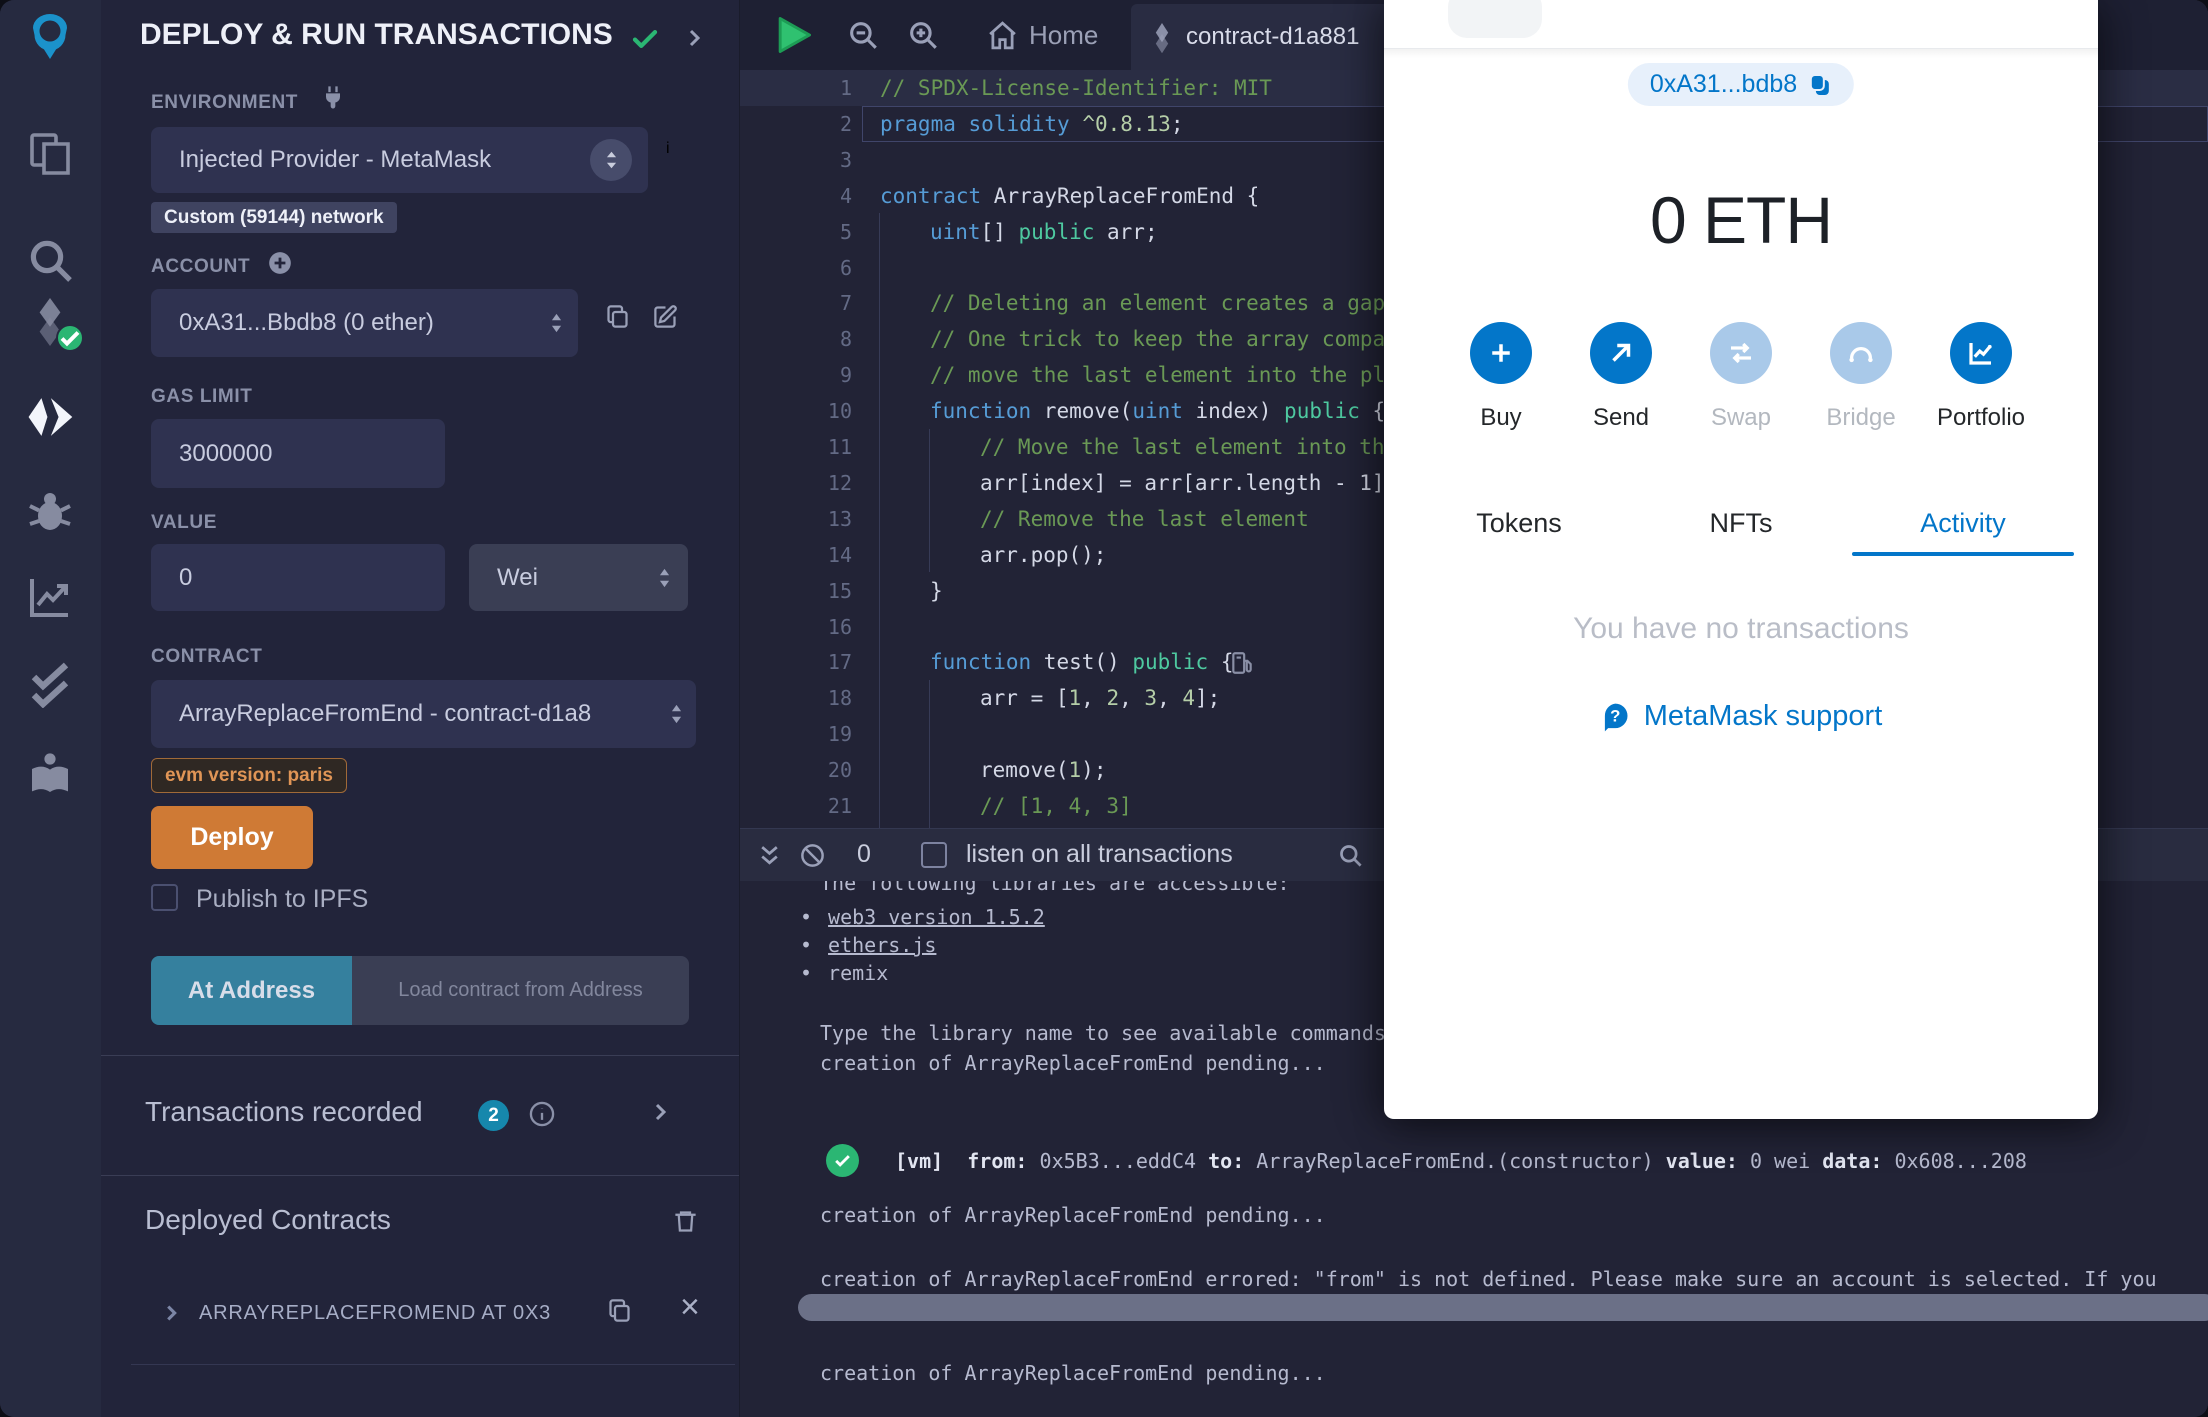  What do you see at coordinates (207, 656) in the screenshot?
I see `contract-label: CONTRACT` at bounding box center [207, 656].